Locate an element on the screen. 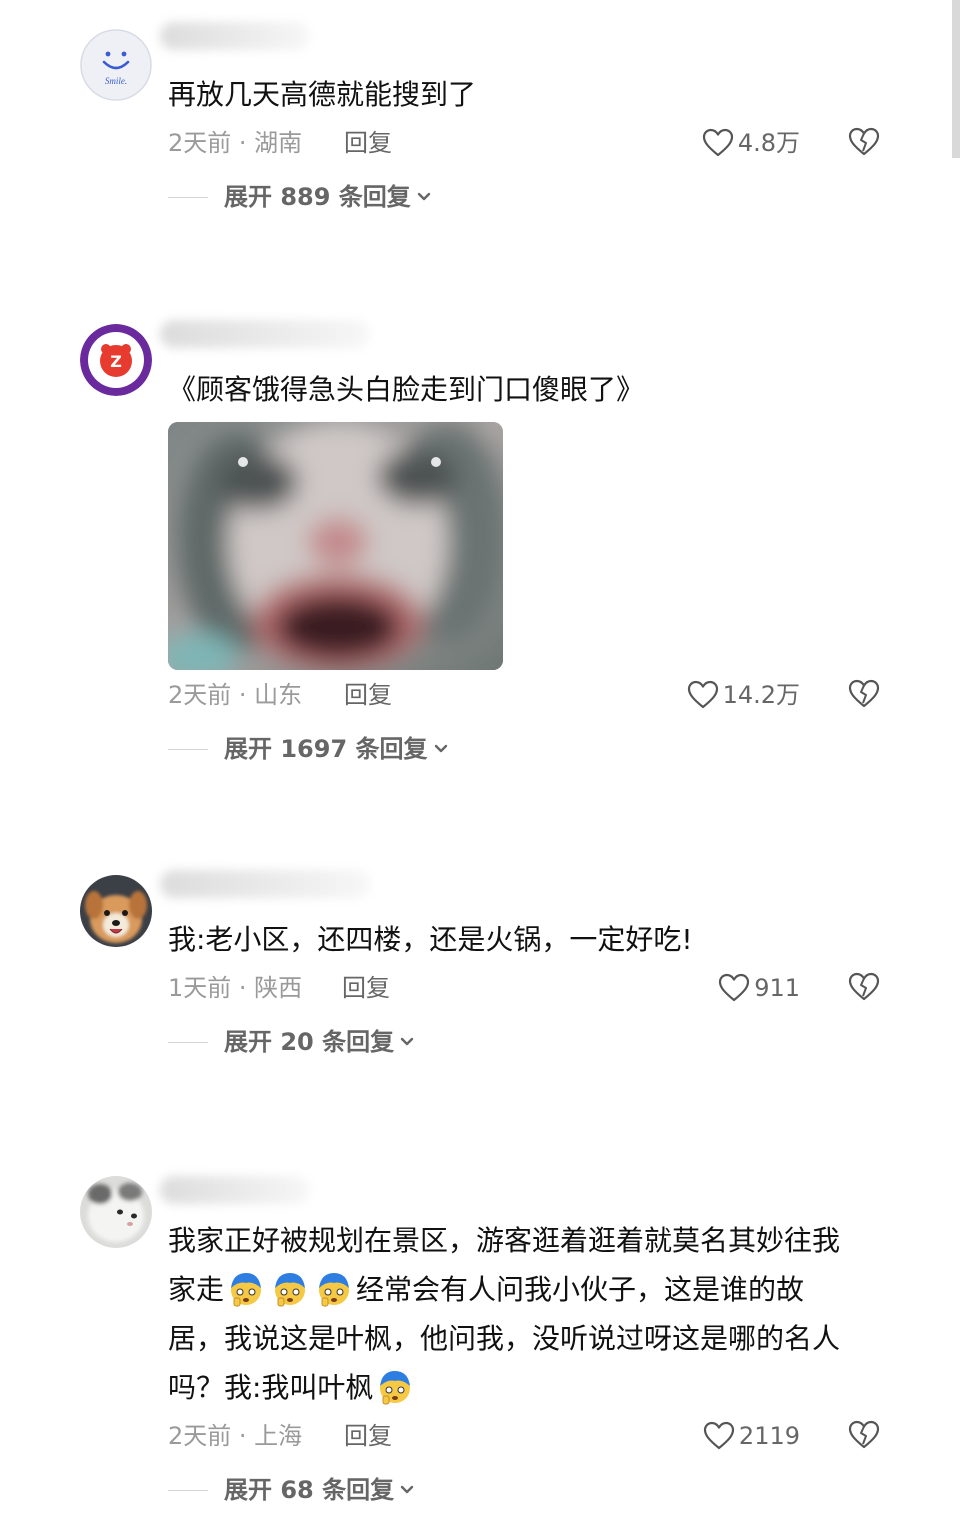 This screenshot has width=960, height=1519. dislike-button is located at coordinates (864, 1441).